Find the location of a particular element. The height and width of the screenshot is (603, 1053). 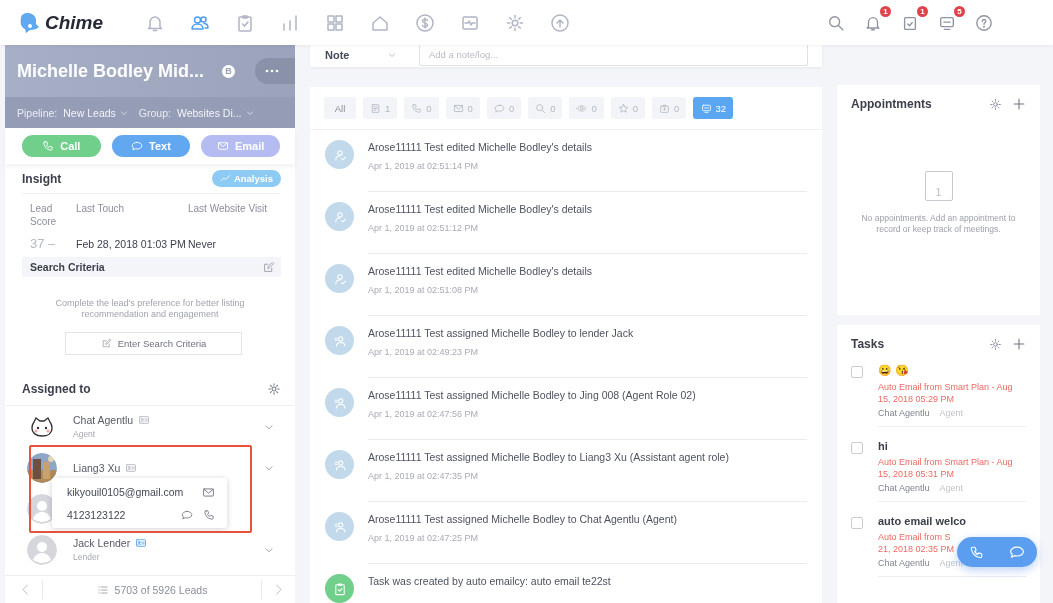

dollar-icon is located at coordinates (425, 22).